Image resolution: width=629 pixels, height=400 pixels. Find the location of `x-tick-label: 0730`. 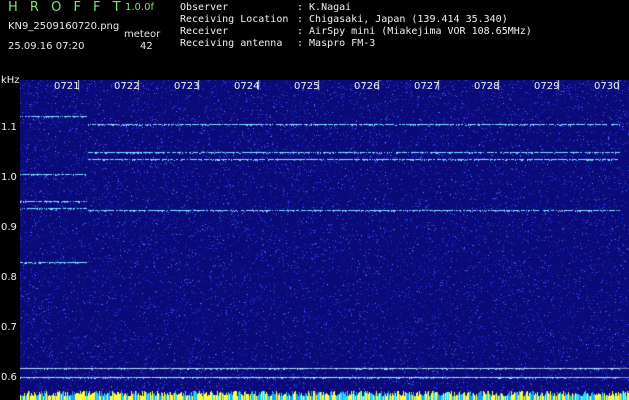

x-tick-label: 0730 is located at coordinates (607, 86).